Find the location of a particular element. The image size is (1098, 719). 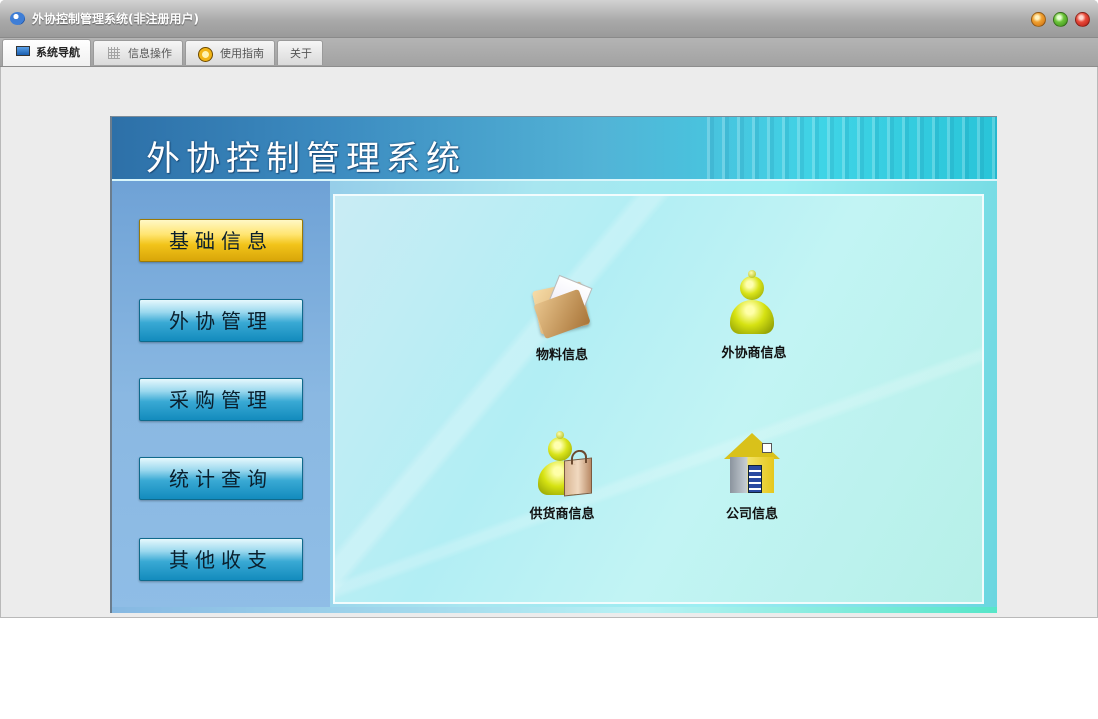

person-icon is located at coordinates (754, 303).